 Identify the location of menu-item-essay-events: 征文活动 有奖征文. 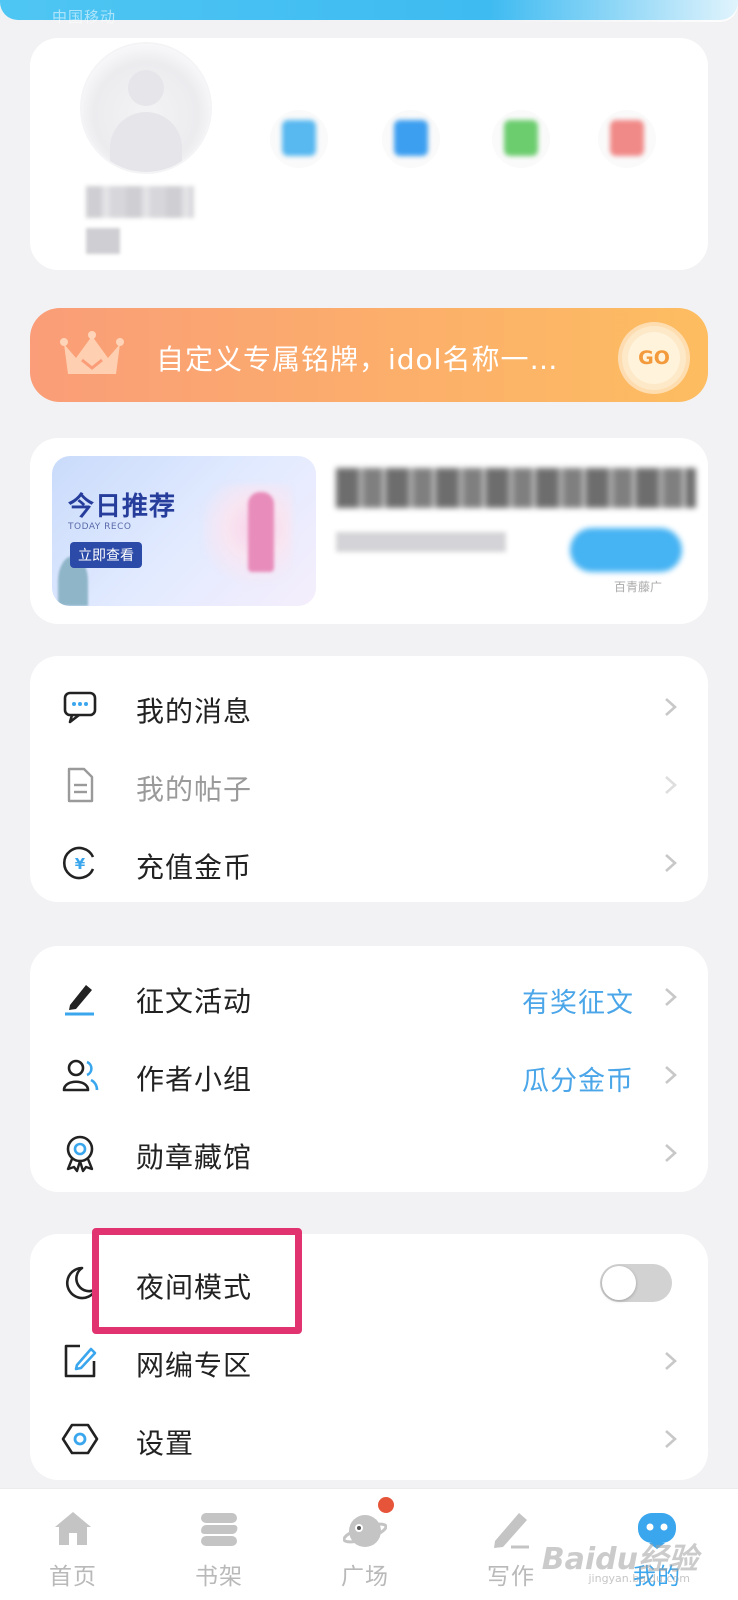
(369, 997).